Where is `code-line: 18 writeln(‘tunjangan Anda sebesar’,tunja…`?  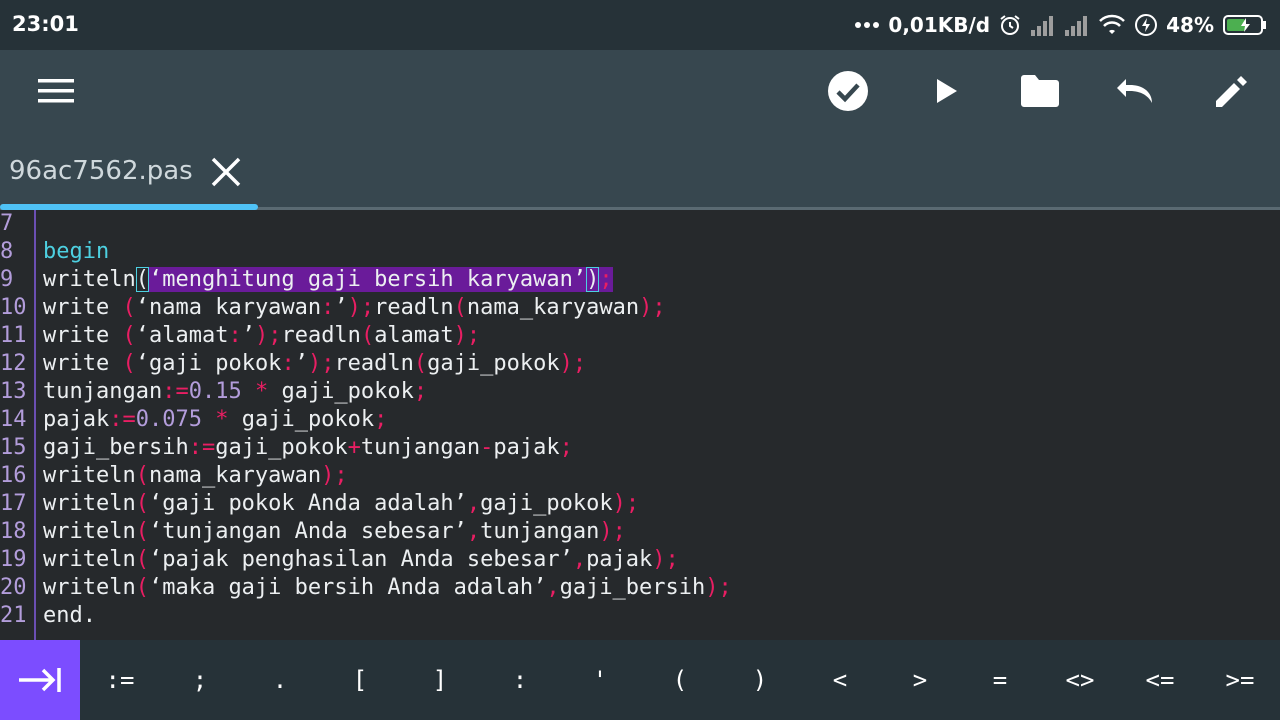 code-line: 18 writeln(‘tunjangan Anda sebesar’,tunja… is located at coordinates (640, 532).